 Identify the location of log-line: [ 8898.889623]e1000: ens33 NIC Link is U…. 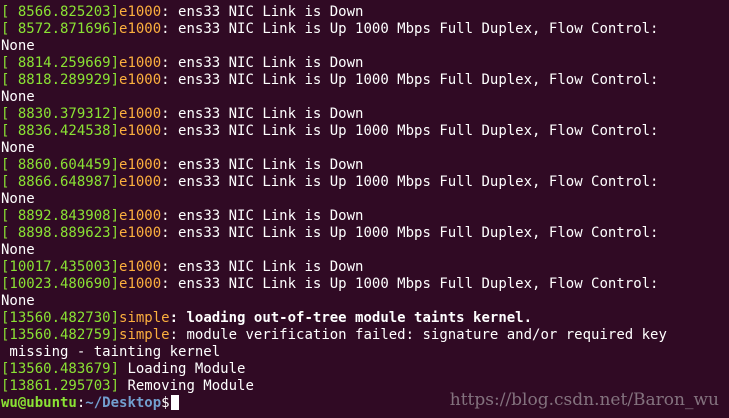
(365, 233).